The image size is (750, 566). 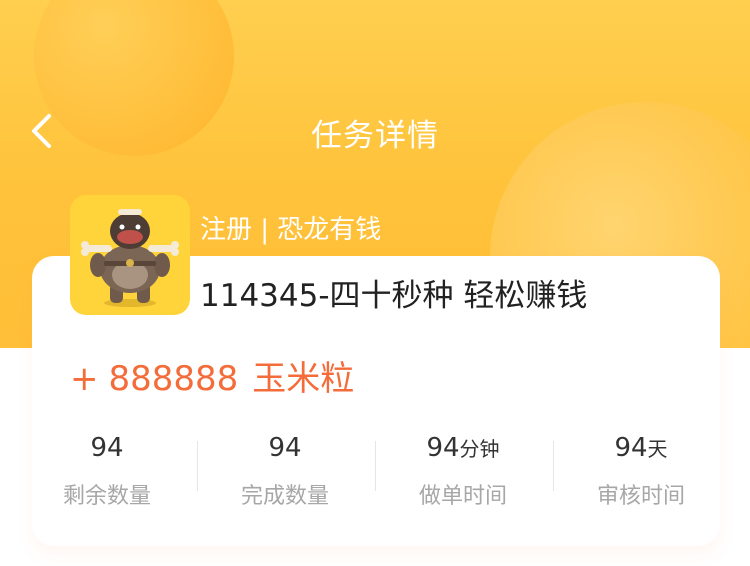 What do you see at coordinates (463, 448) in the screenshot?
I see `stat-value: 94分钟` at bounding box center [463, 448].